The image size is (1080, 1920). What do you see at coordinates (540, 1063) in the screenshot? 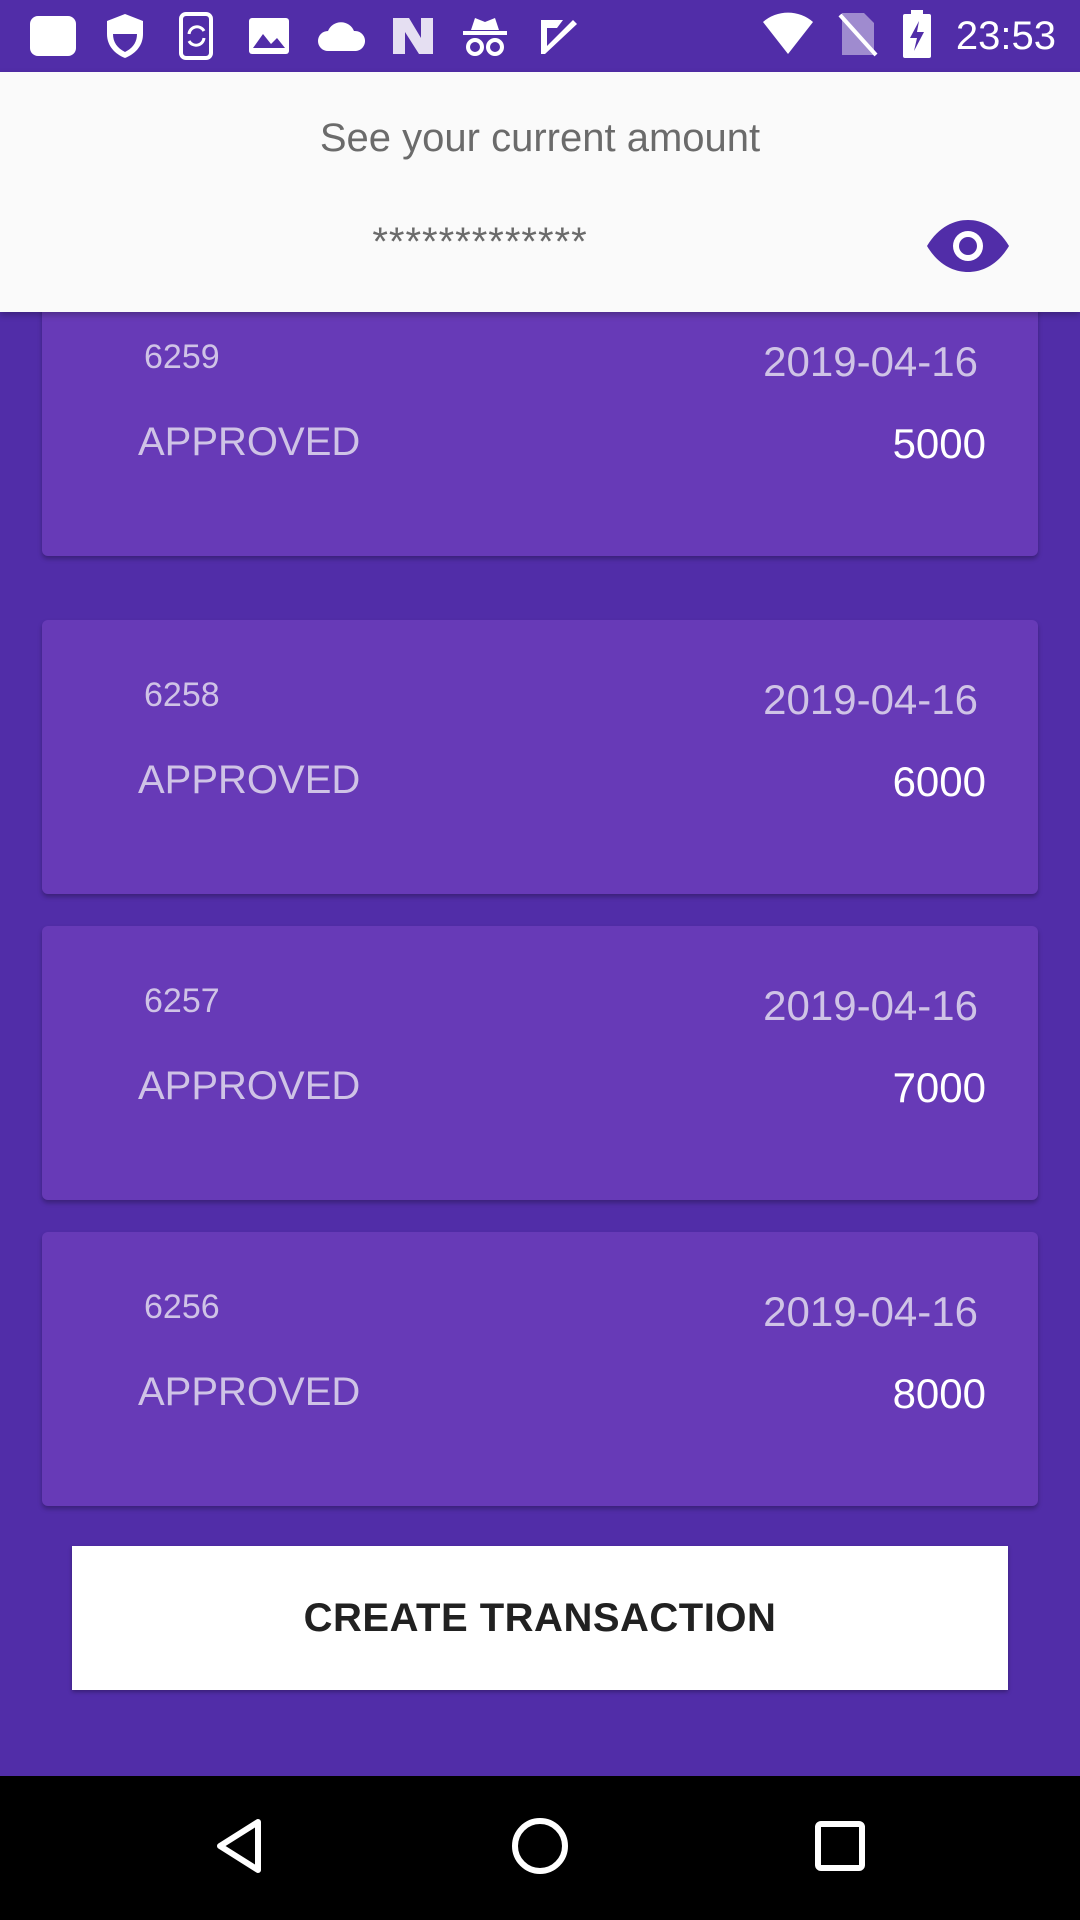
I see `transaction-card: 6257 2019-04-16 APPROVED 7000` at bounding box center [540, 1063].